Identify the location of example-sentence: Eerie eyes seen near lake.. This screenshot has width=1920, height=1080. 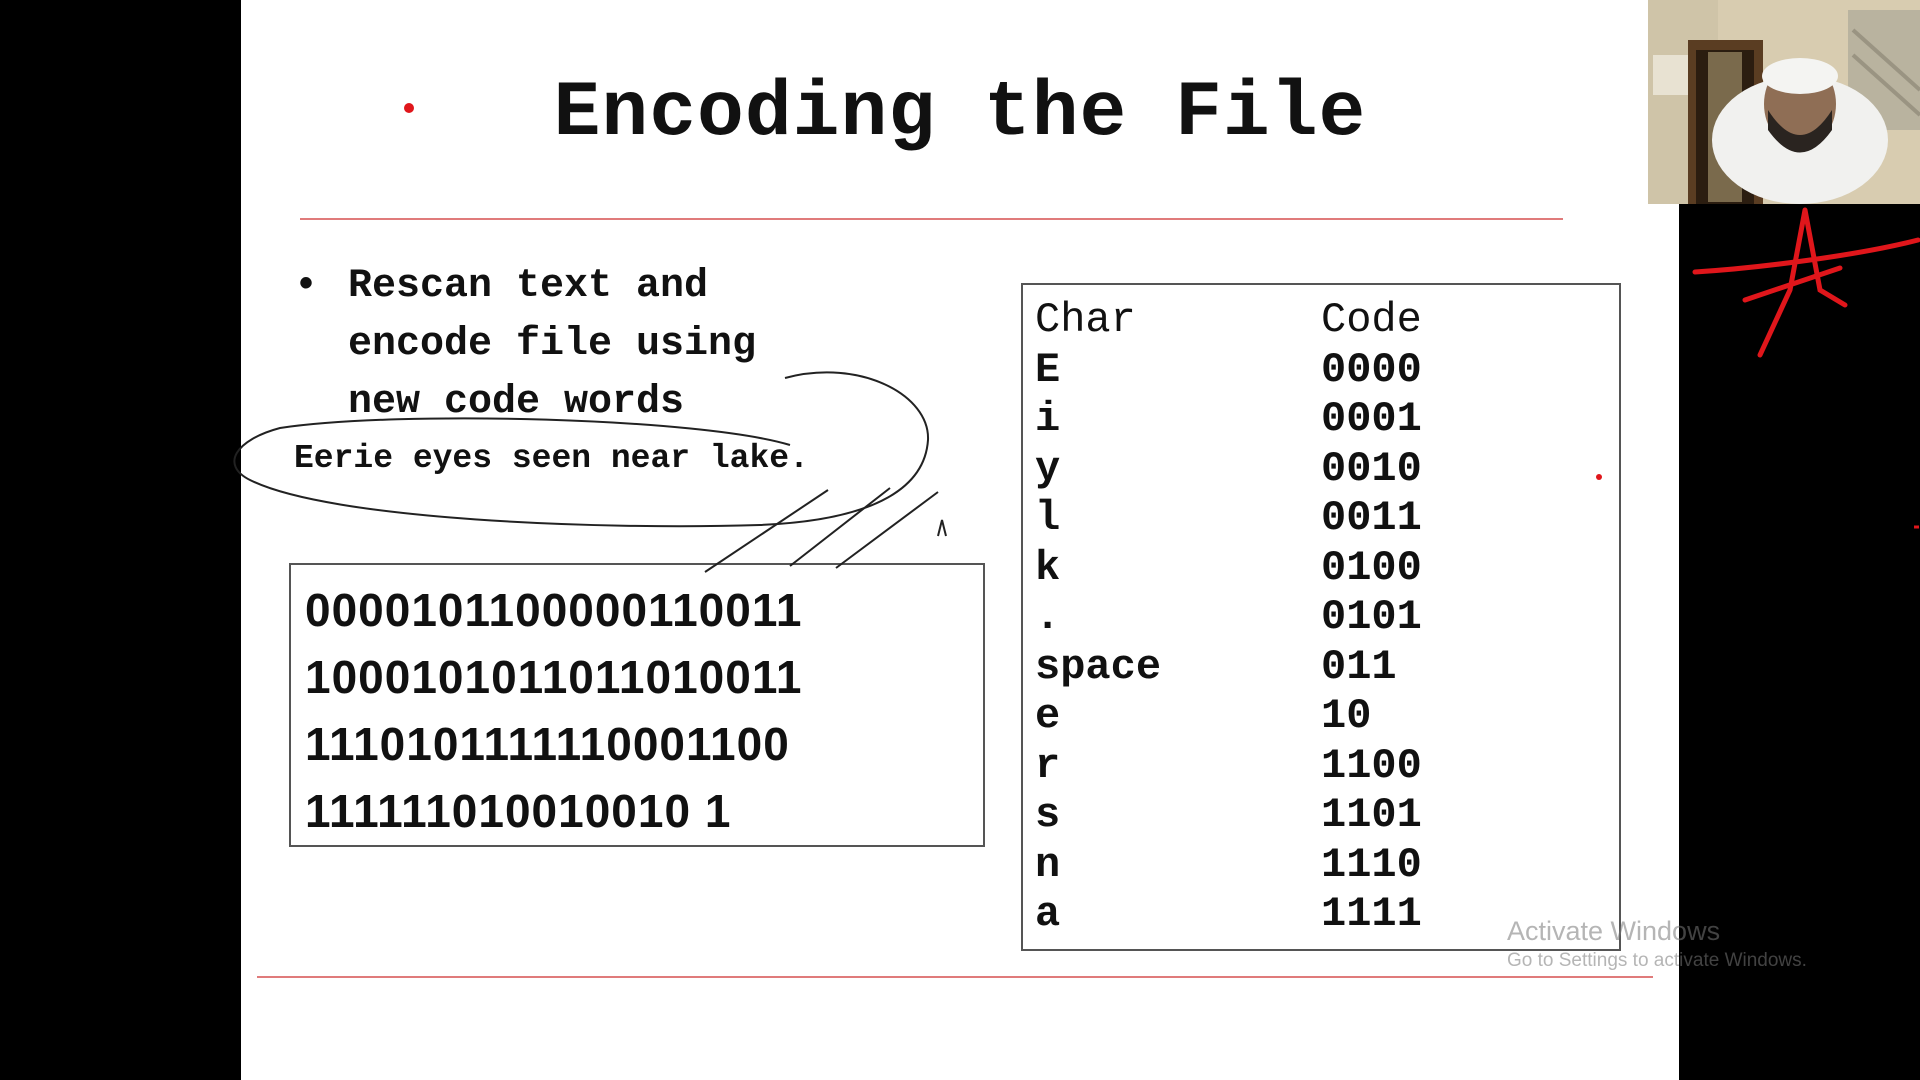
(551, 458).